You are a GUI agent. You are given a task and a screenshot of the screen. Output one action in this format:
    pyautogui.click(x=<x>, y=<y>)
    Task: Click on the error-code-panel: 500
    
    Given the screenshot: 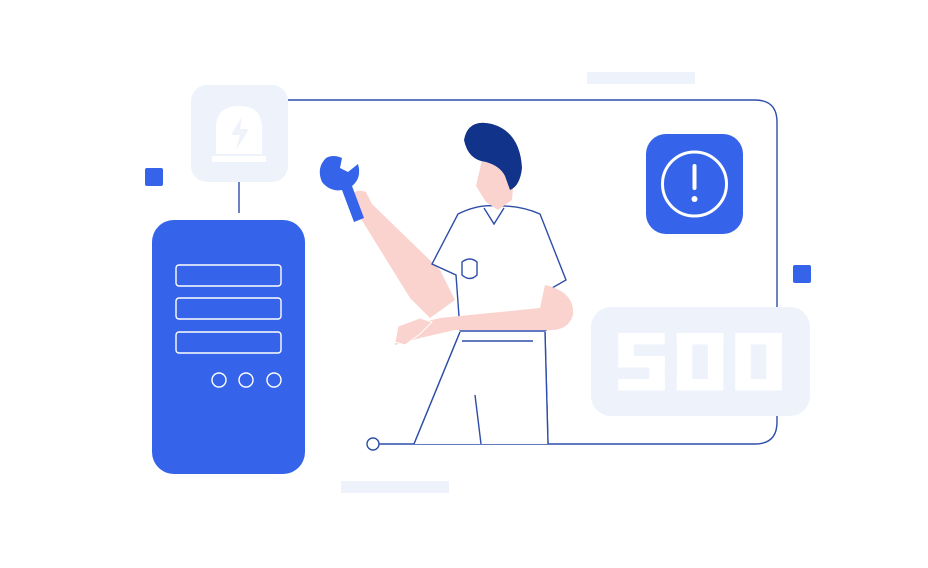 What is the action you would take?
    pyautogui.click(x=700, y=361)
    